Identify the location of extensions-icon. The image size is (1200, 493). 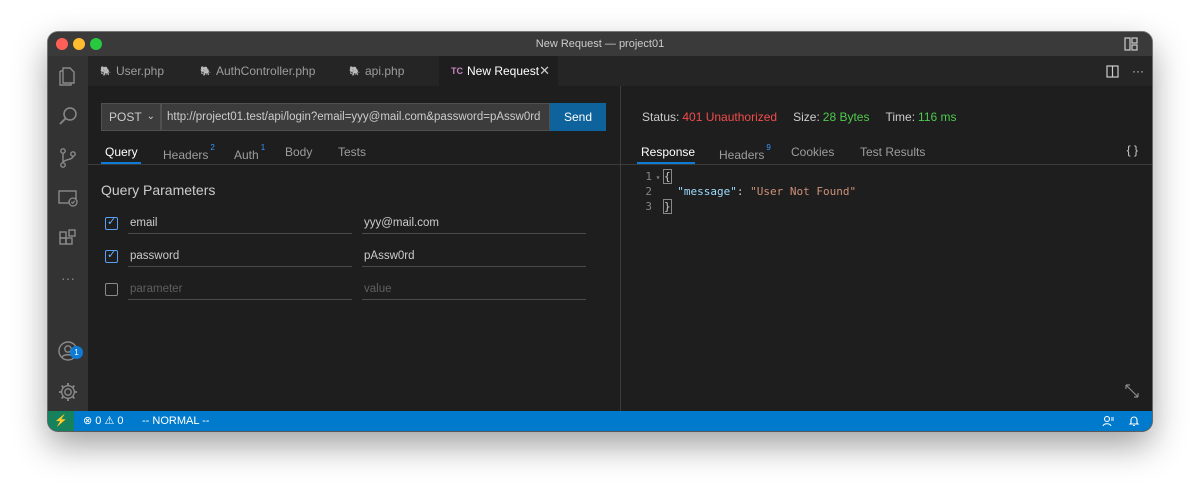
(68, 239).